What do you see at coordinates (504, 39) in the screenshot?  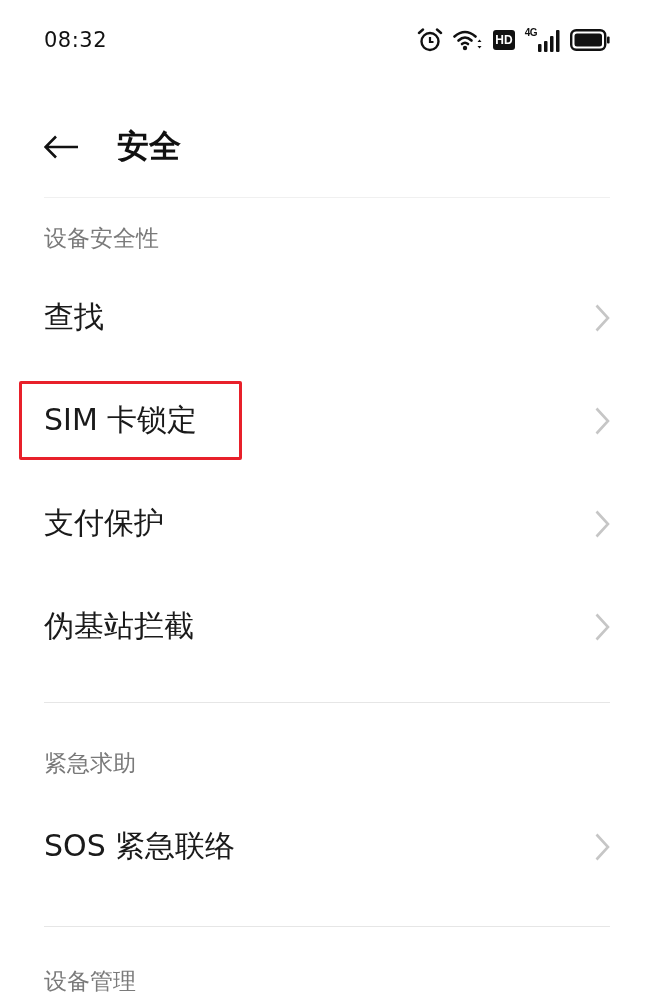 I see `hd-badge: HD` at bounding box center [504, 39].